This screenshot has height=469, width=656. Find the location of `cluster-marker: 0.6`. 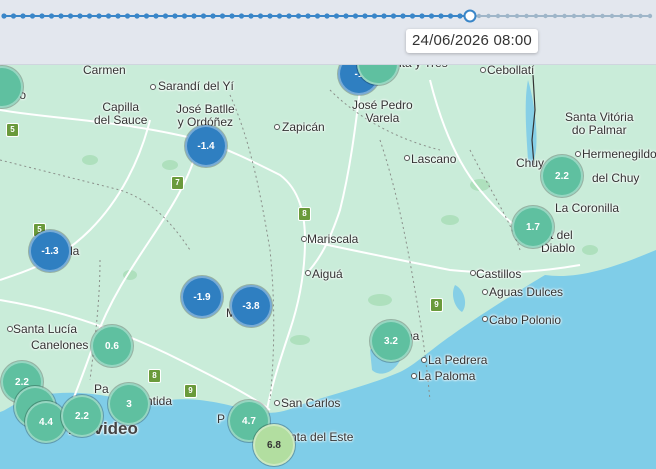

cluster-marker: 0.6 is located at coordinates (112, 346).